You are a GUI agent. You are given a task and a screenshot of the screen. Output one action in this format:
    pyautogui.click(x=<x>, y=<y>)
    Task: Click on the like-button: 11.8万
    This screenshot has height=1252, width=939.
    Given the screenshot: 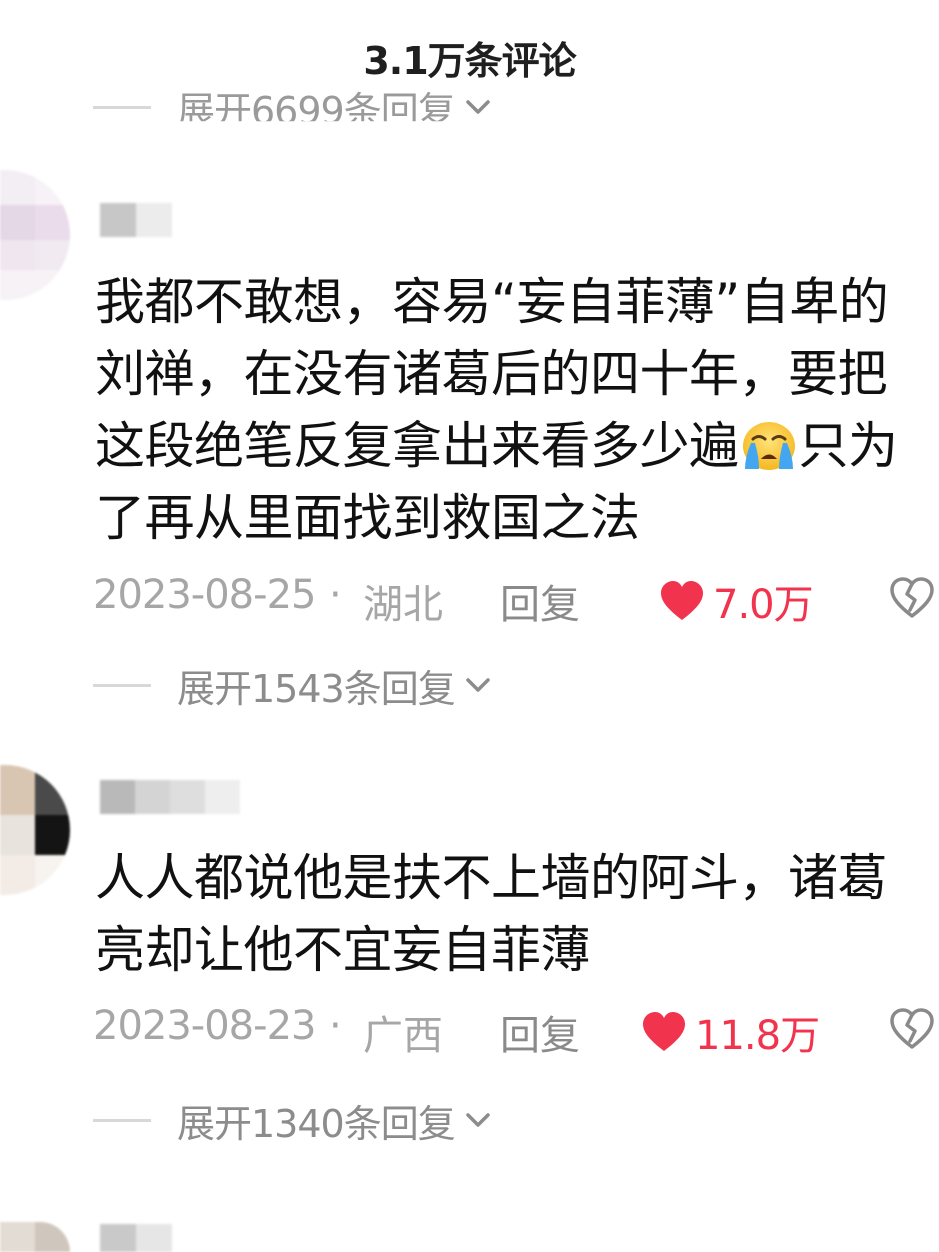 What is the action you would take?
    pyautogui.click(x=730, y=1032)
    